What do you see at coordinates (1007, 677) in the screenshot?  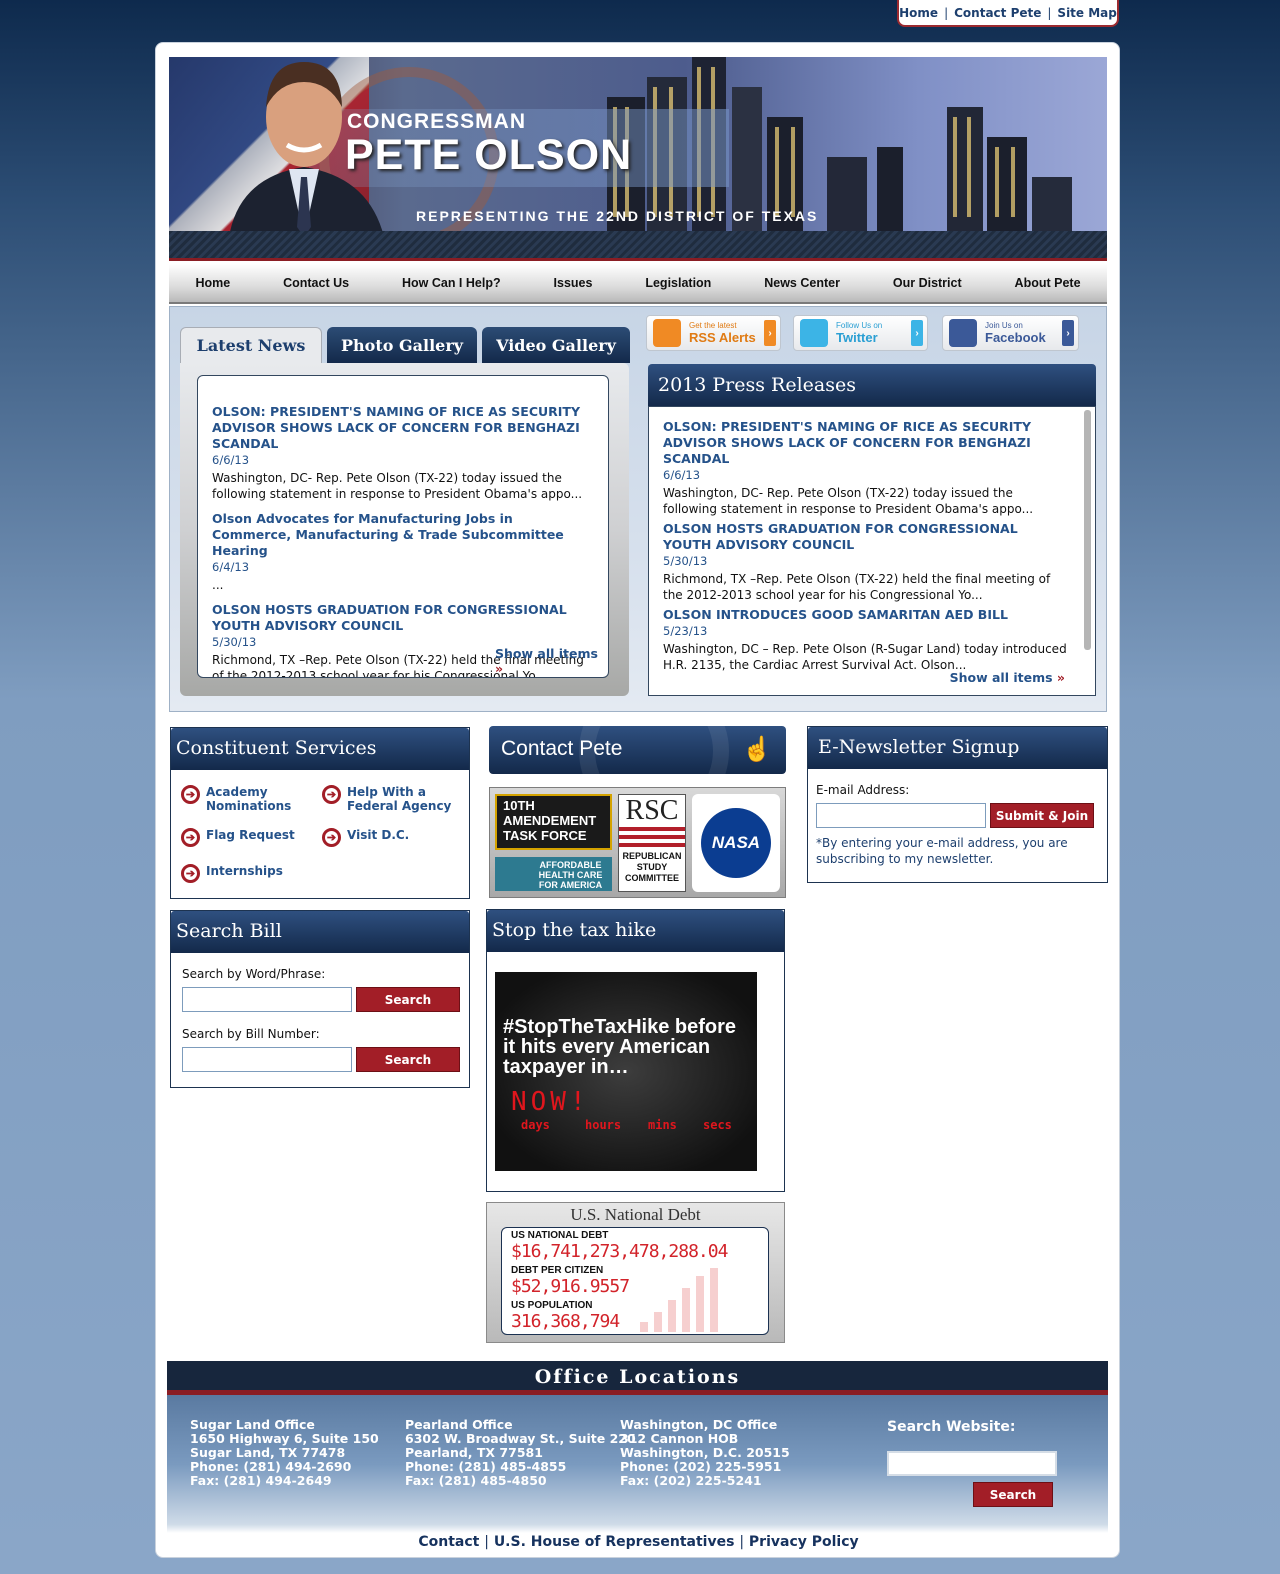 I see `show-all-press-link: Show all items »` at bounding box center [1007, 677].